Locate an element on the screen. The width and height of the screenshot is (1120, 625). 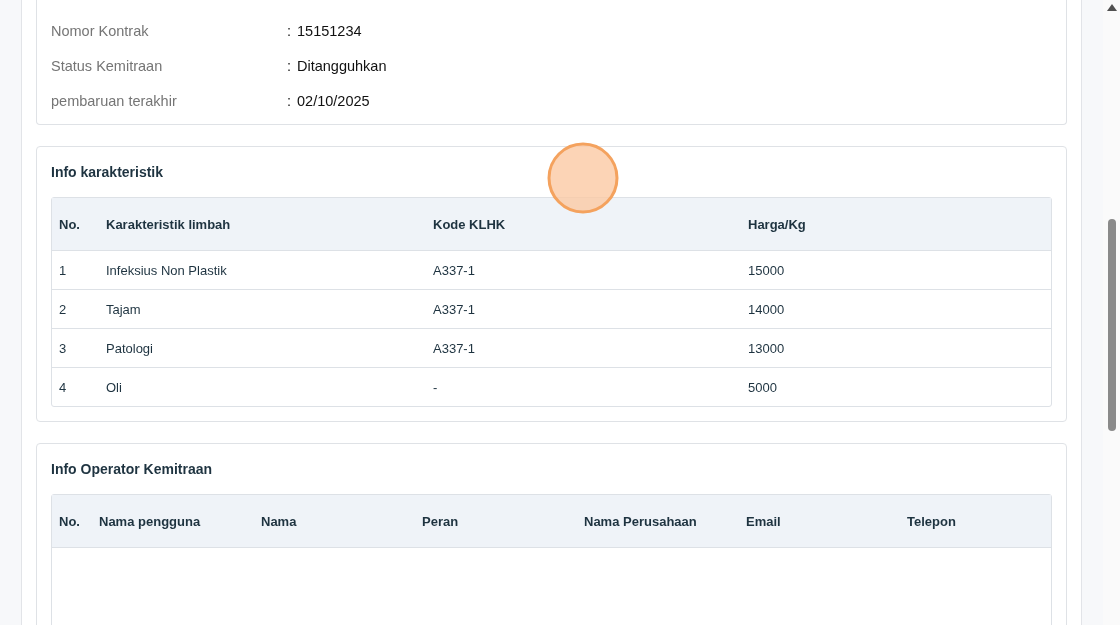
table-cell-text: Oli is located at coordinates (114, 387).